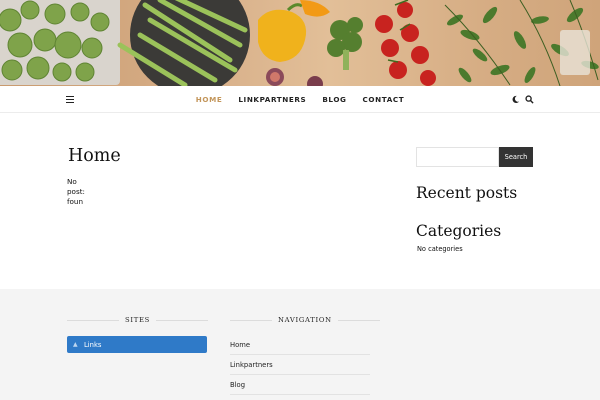  Describe the element at coordinates (516, 157) in the screenshot. I see `sidebar-search-button: Search` at that location.